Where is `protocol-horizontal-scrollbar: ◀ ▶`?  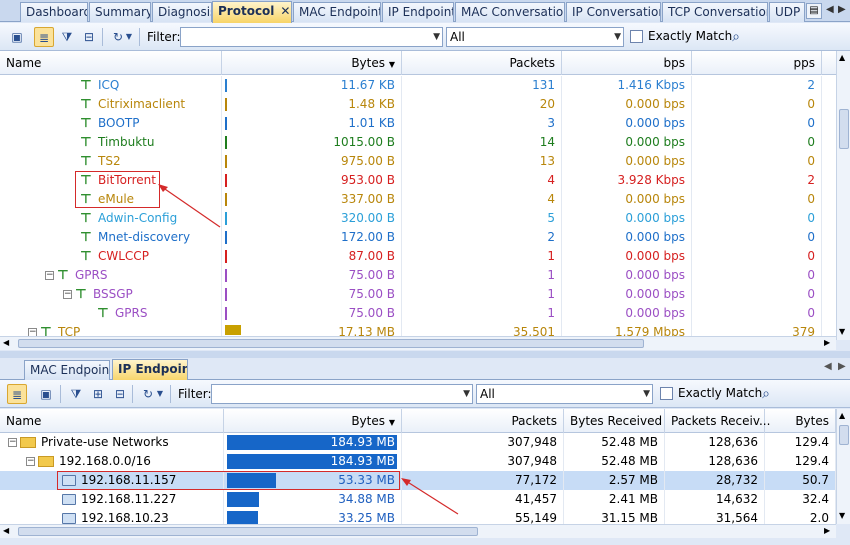 protocol-horizontal-scrollbar: ◀ ▶ is located at coordinates (418, 343).